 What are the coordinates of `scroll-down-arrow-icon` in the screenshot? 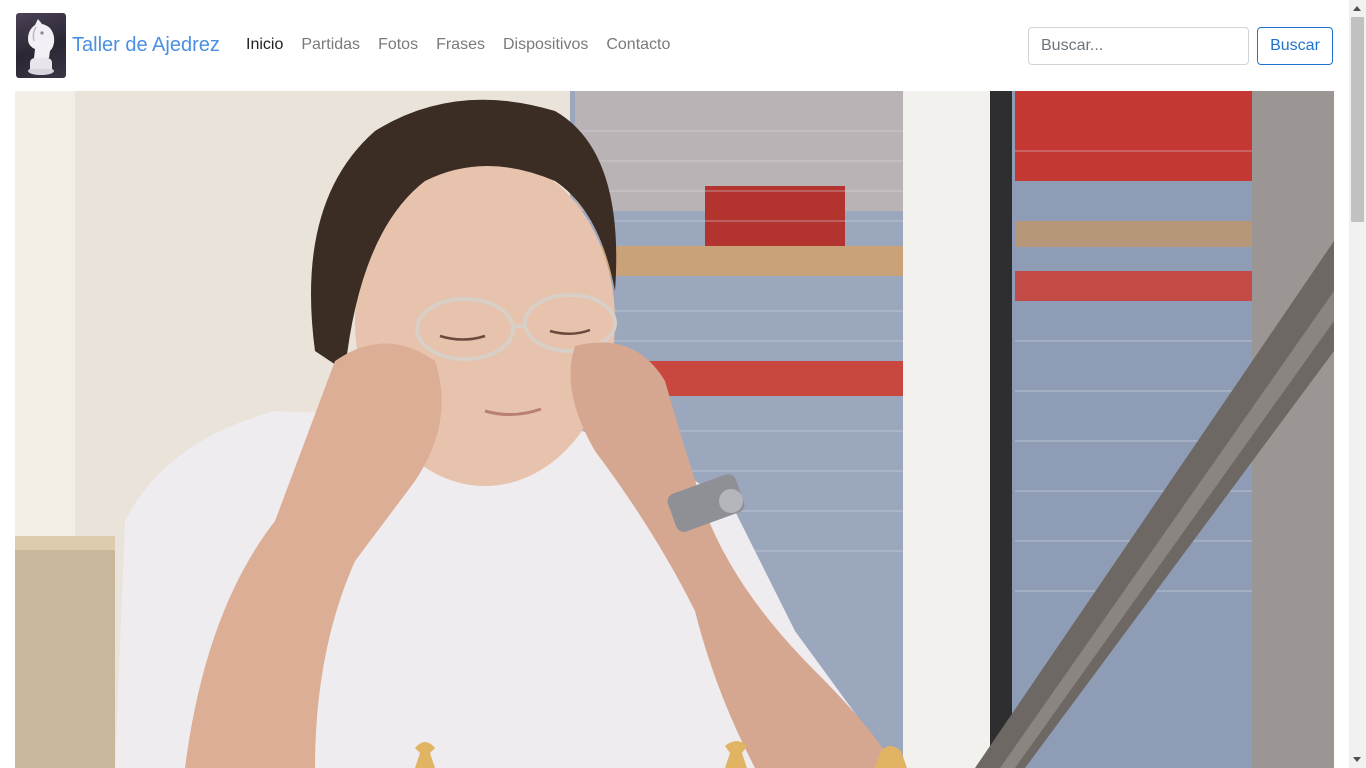 It's located at (1357, 759).